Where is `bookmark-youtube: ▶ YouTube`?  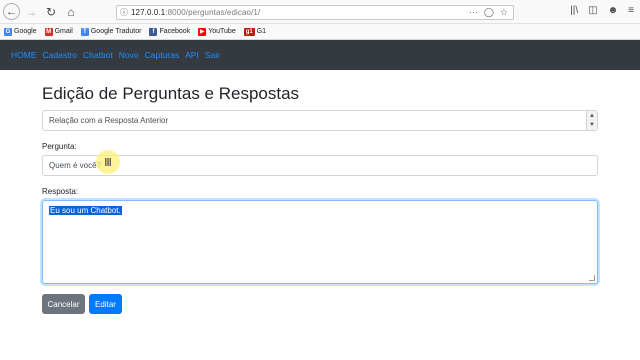
bookmark-youtube: ▶ YouTube is located at coordinates (217, 31).